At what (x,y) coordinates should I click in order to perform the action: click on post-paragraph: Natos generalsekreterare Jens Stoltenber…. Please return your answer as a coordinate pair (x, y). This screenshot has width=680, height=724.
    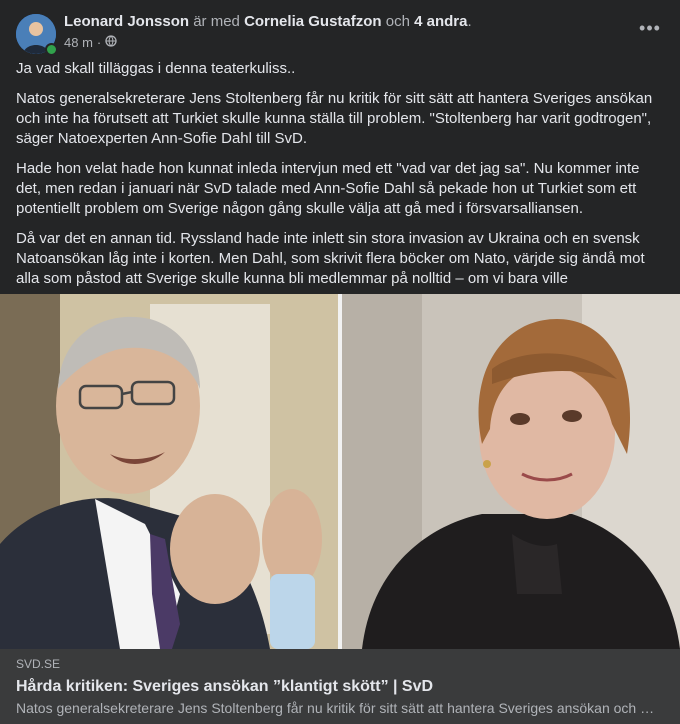
    Looking at the image, I should click on (334, 118).